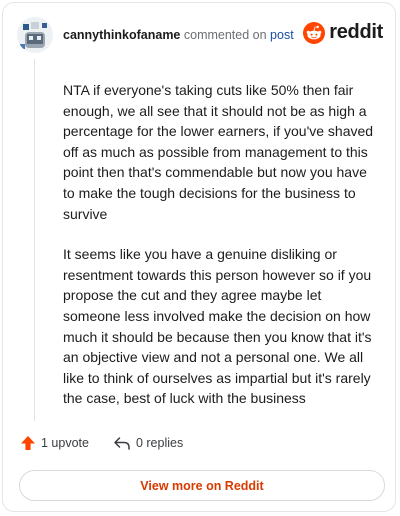 This screenshot has width=400, height=516. Describe the element at coordinates (202, 485) in the screenshot. I see `view-more-button: View more on Reddit` at that location.